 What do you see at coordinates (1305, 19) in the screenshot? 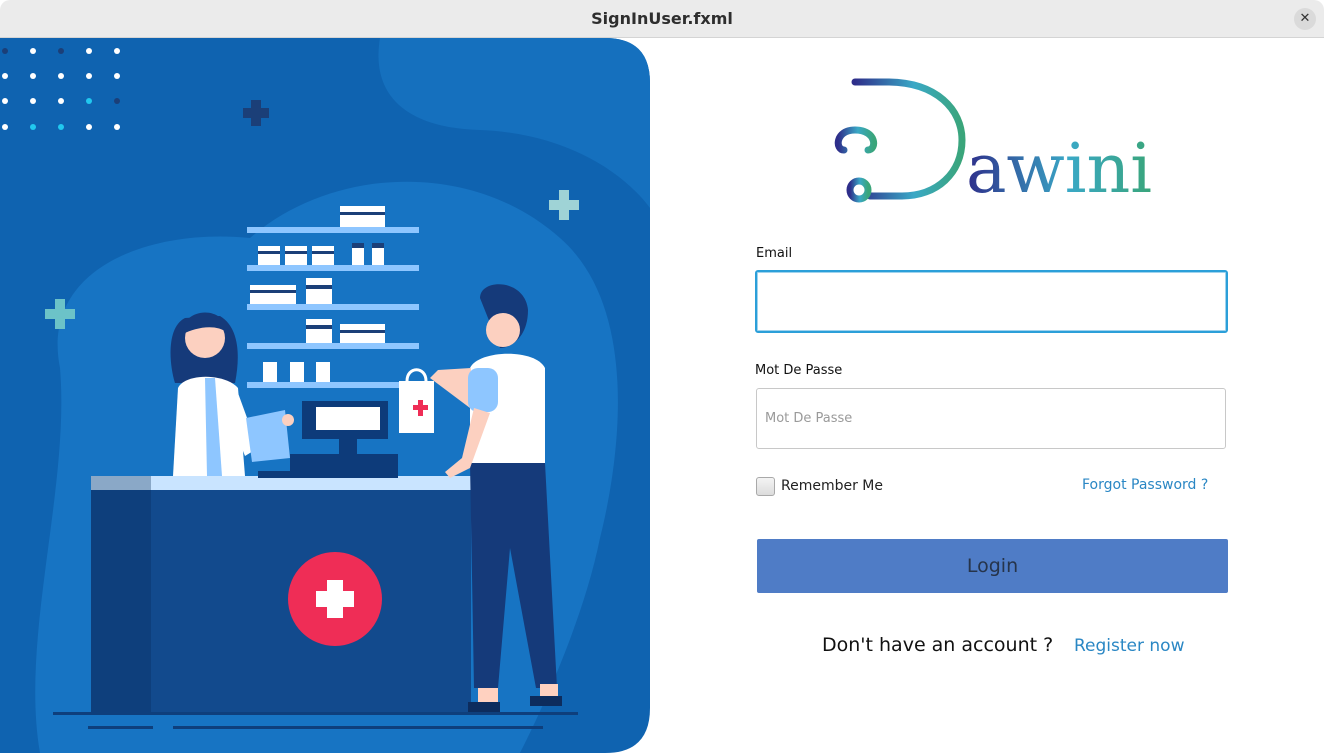
I see `close-icon: ✕` at bounding box center [1305, 19].